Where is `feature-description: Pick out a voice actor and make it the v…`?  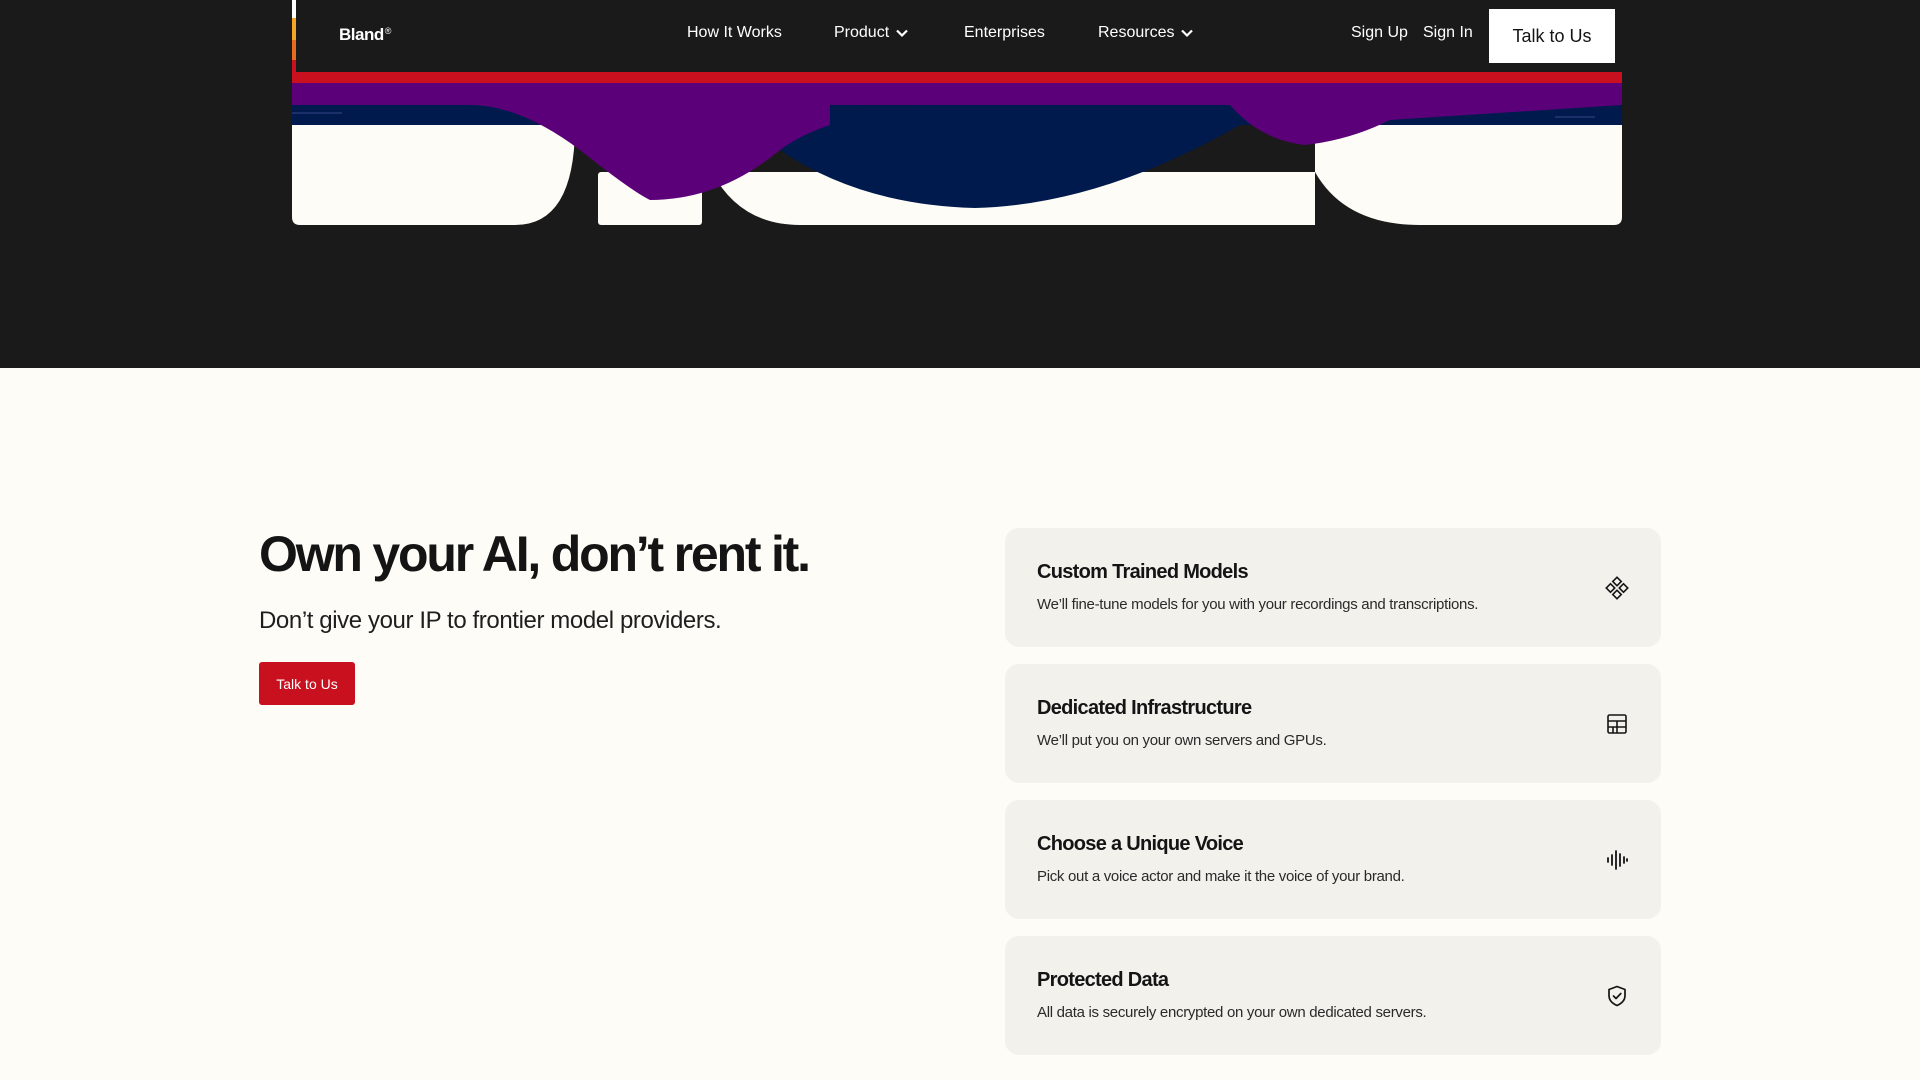 feature-description: Pick out a voice actor and make it the v… is located at coordinates (1221, 876).